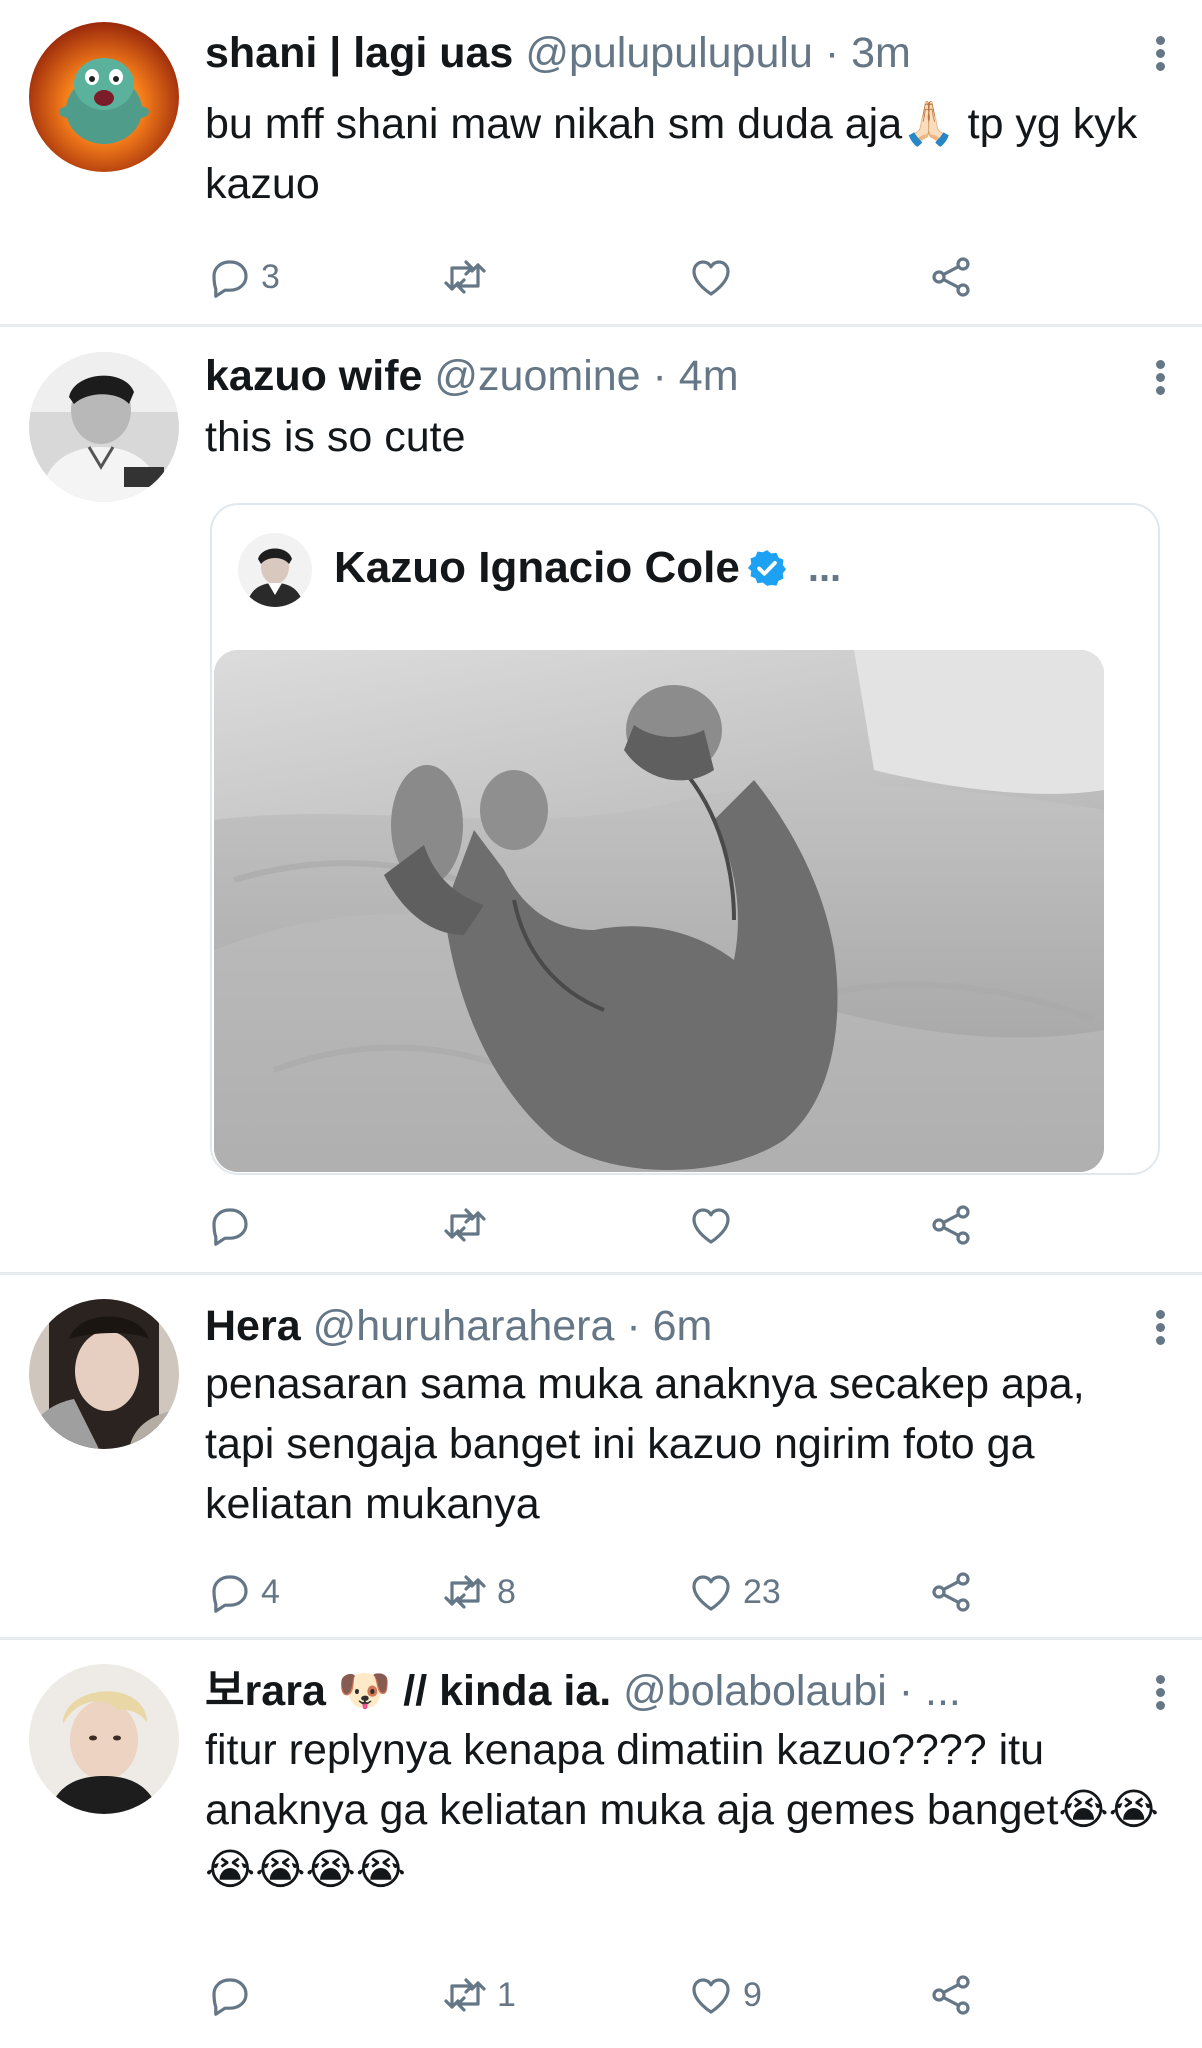 The image size is (1202, 2048). Describe the element at coordinates (537, 376) in the screenshot. I see `handle: @zuomine` at that location.